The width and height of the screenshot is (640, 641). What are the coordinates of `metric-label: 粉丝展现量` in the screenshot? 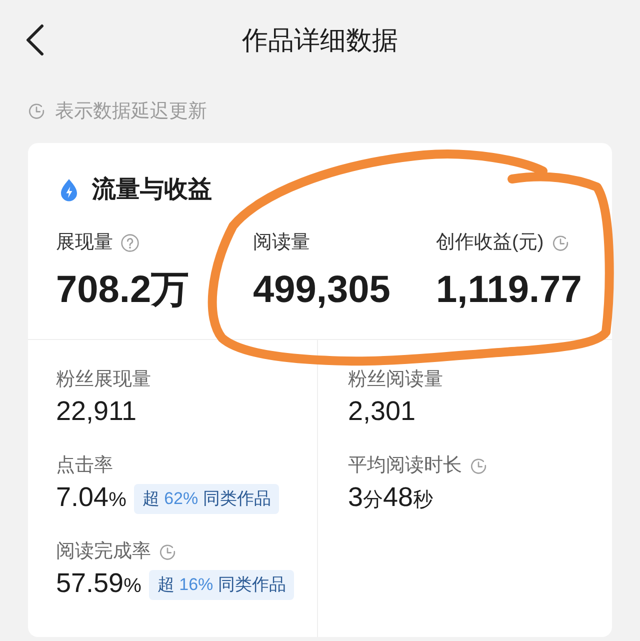 It's located at (103, 380).